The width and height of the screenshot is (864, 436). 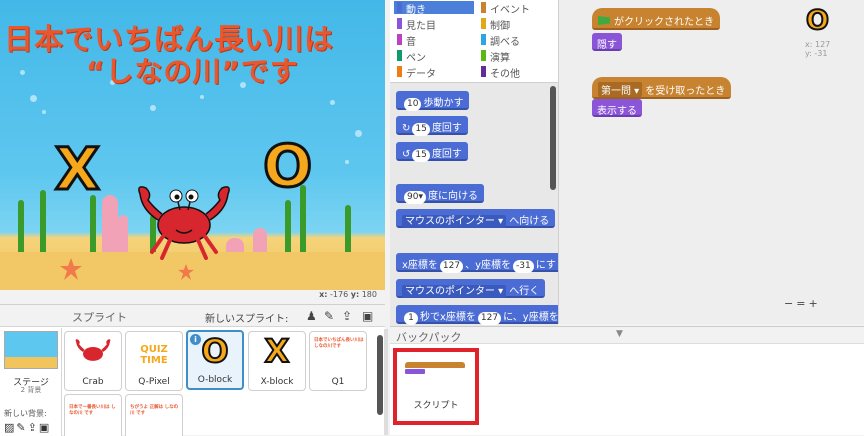 What do you see at coordinates (154, 361) in the screenshot?
I see `sprite-tile-q-pixel: QUIZ TIME Q-Pixel` at bounding box center [154, 361].